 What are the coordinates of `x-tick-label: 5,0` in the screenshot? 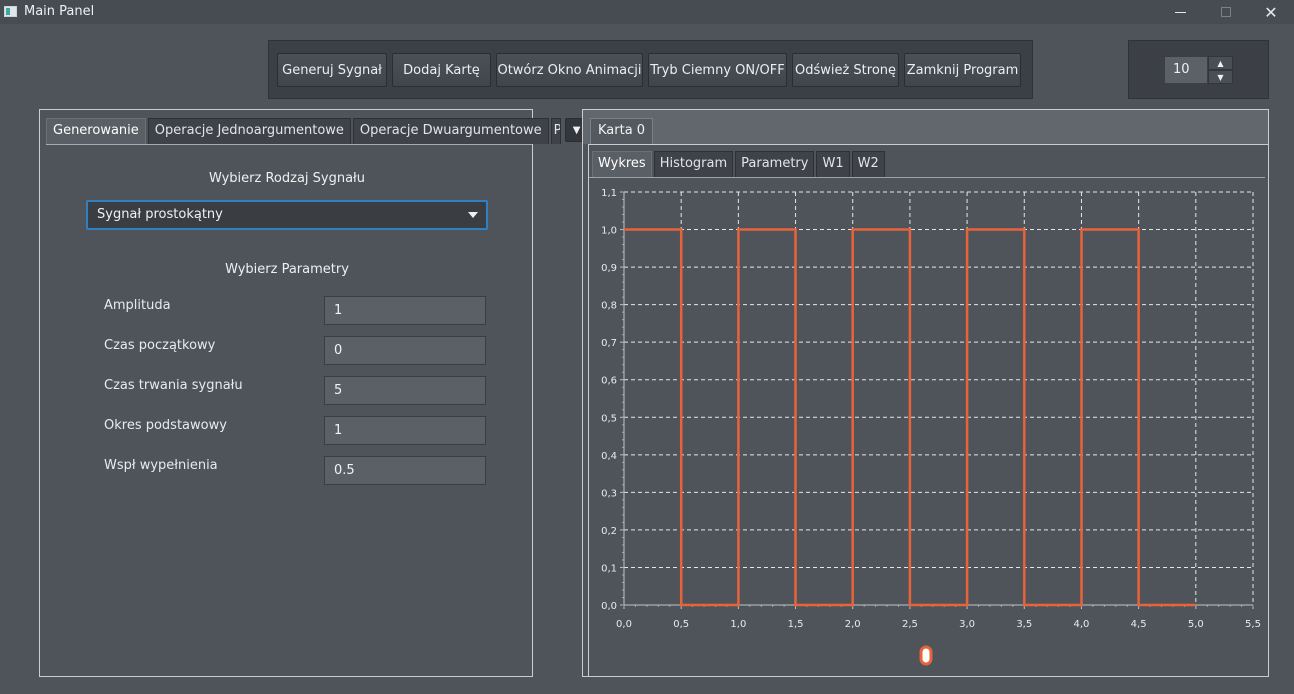 It's located at (1196, 624).